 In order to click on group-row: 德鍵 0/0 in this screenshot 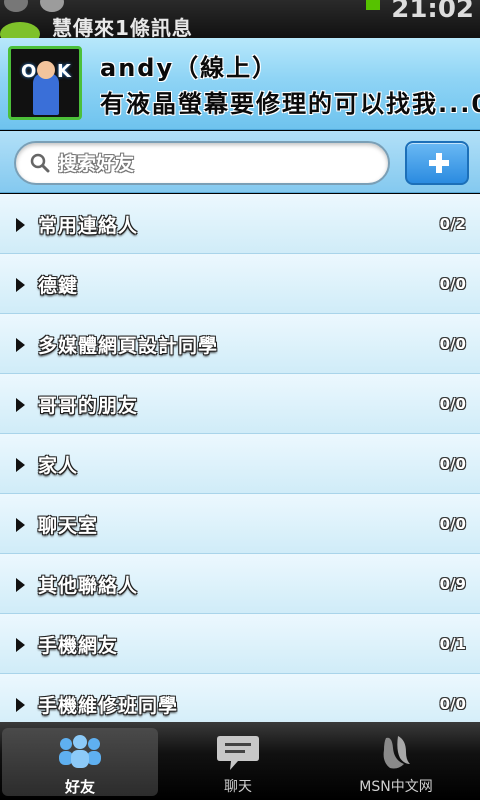, I will do `click(240, 284)`.